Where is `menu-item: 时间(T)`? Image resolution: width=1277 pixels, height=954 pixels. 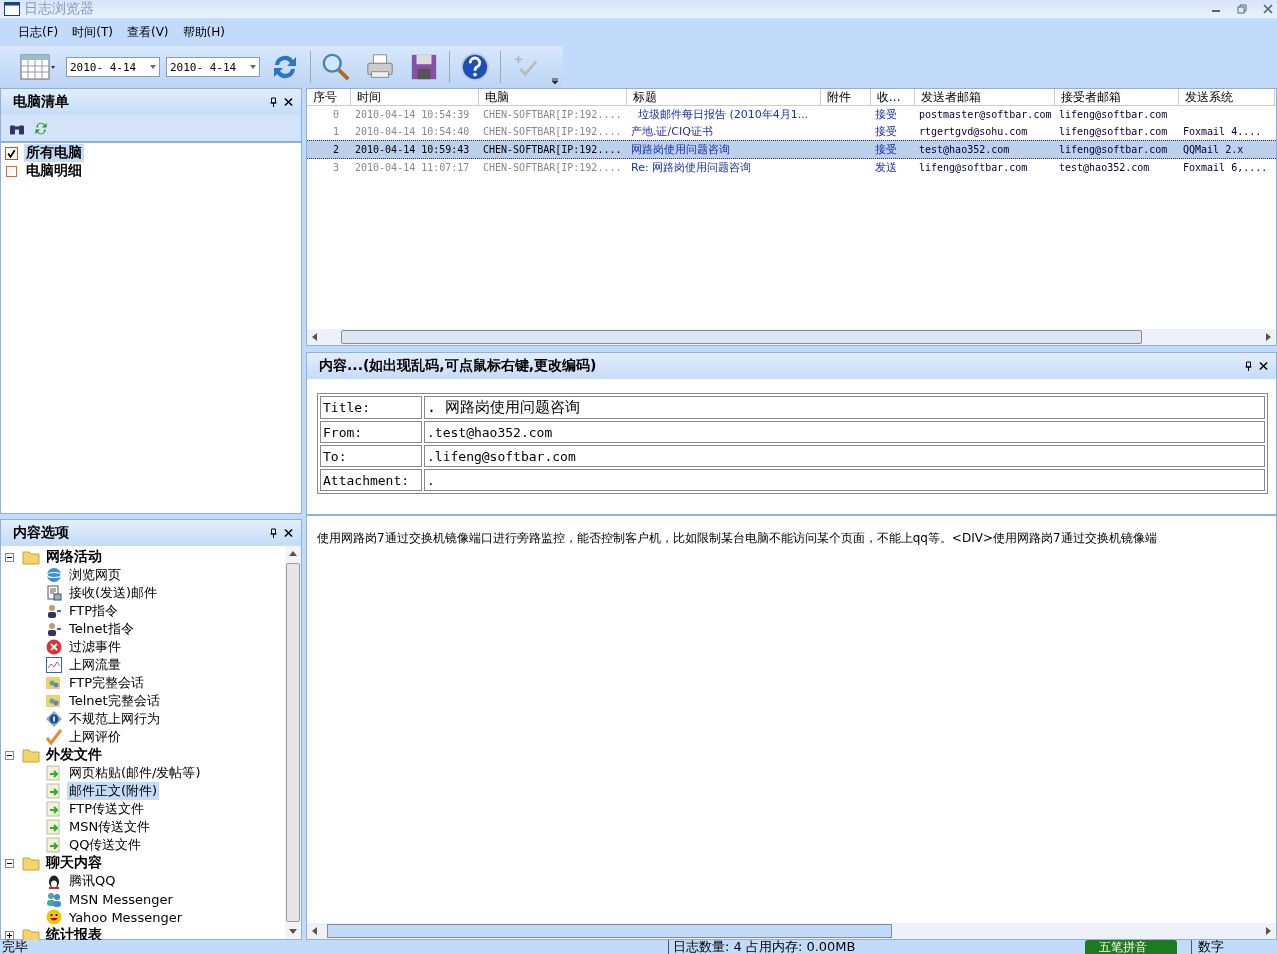 menu-item: 时间(T) is located at coordinates (92, 32).